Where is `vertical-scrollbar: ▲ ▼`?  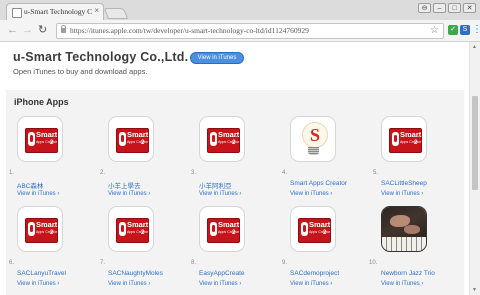 vertical-scrollbar: ▲ ▼ is located at coordinates (474, 168).